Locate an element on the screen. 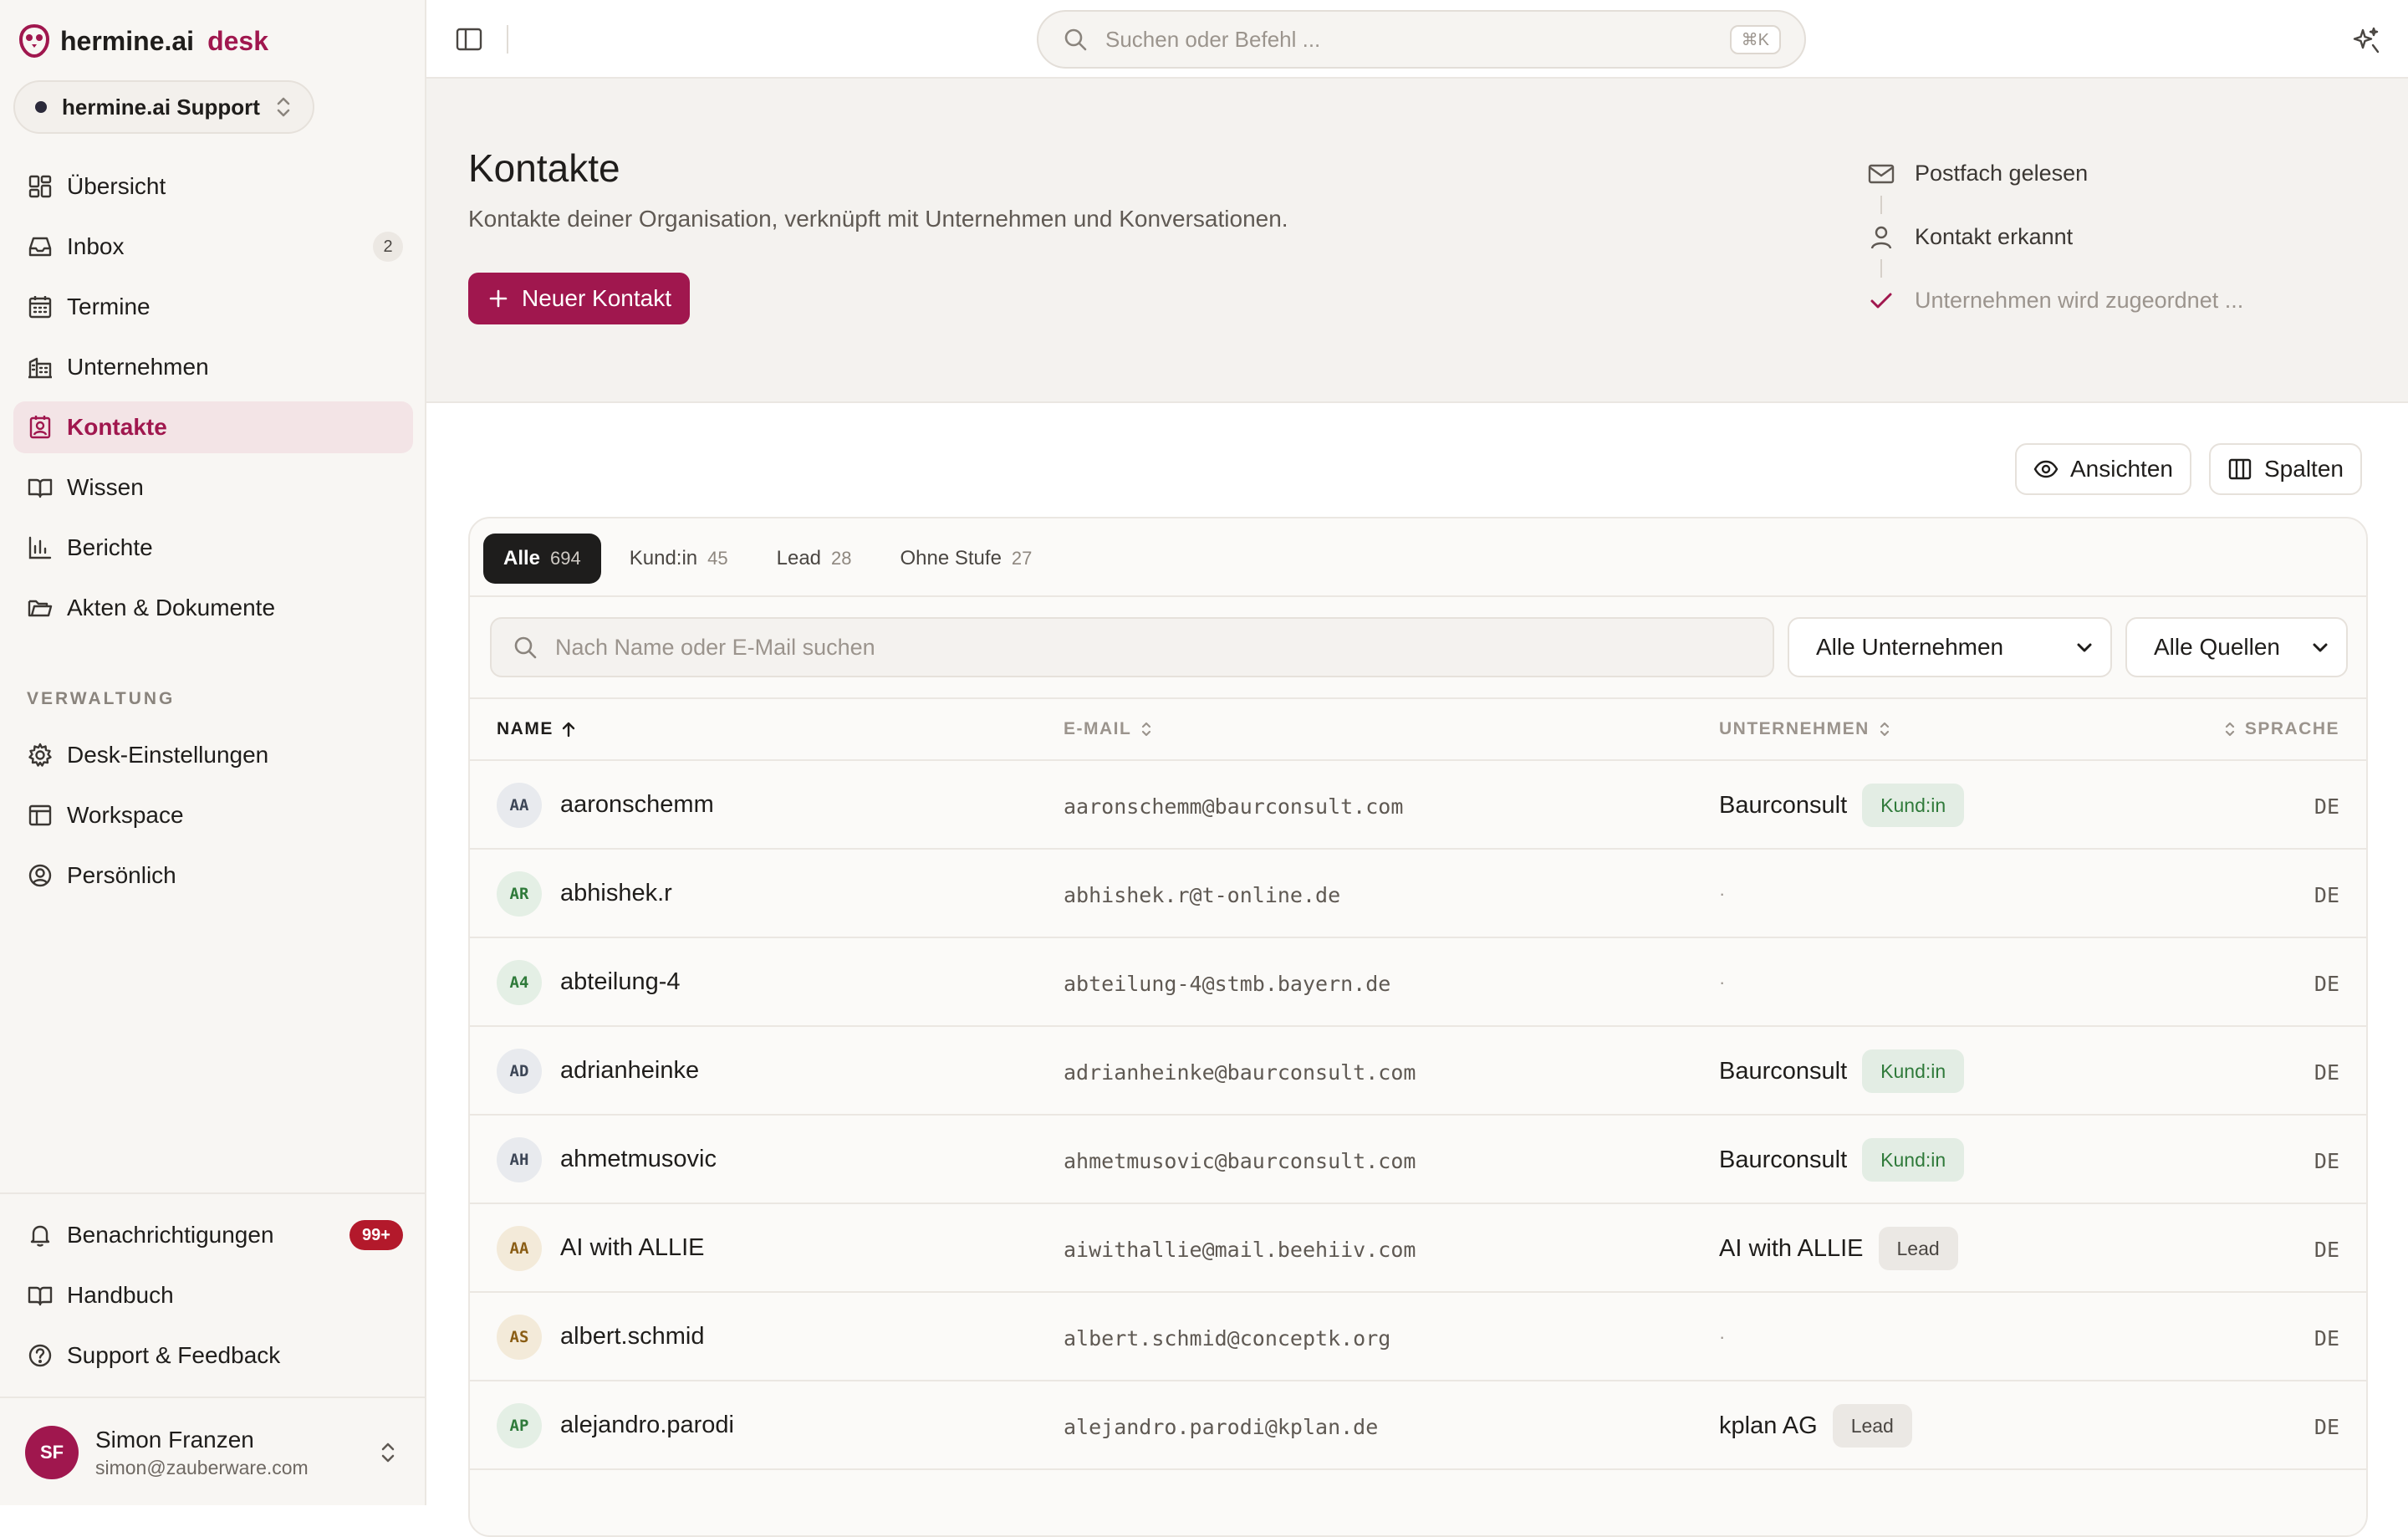 This screenshot has width=2408, height=1537. tab-kundin: Kund:in 45 is located at coordinates (679, 559).